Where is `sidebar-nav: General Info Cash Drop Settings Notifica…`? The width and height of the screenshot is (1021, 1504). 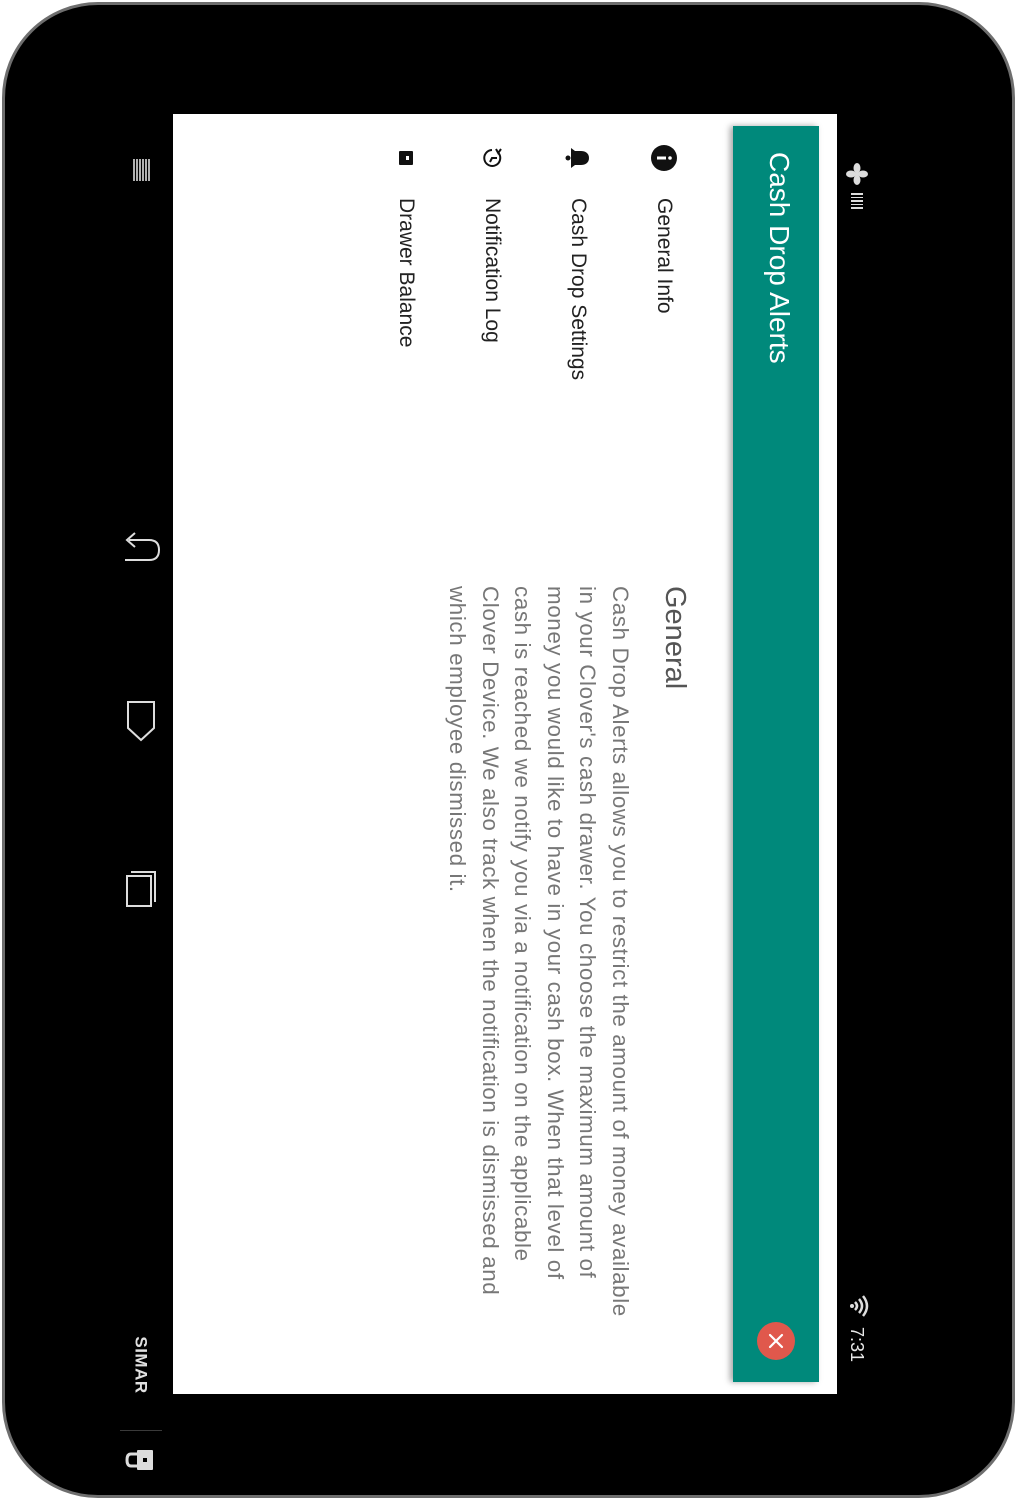 sidebar-nav: General Info Cash Drop Settings Notifica… is located at coordinates (535, 368).